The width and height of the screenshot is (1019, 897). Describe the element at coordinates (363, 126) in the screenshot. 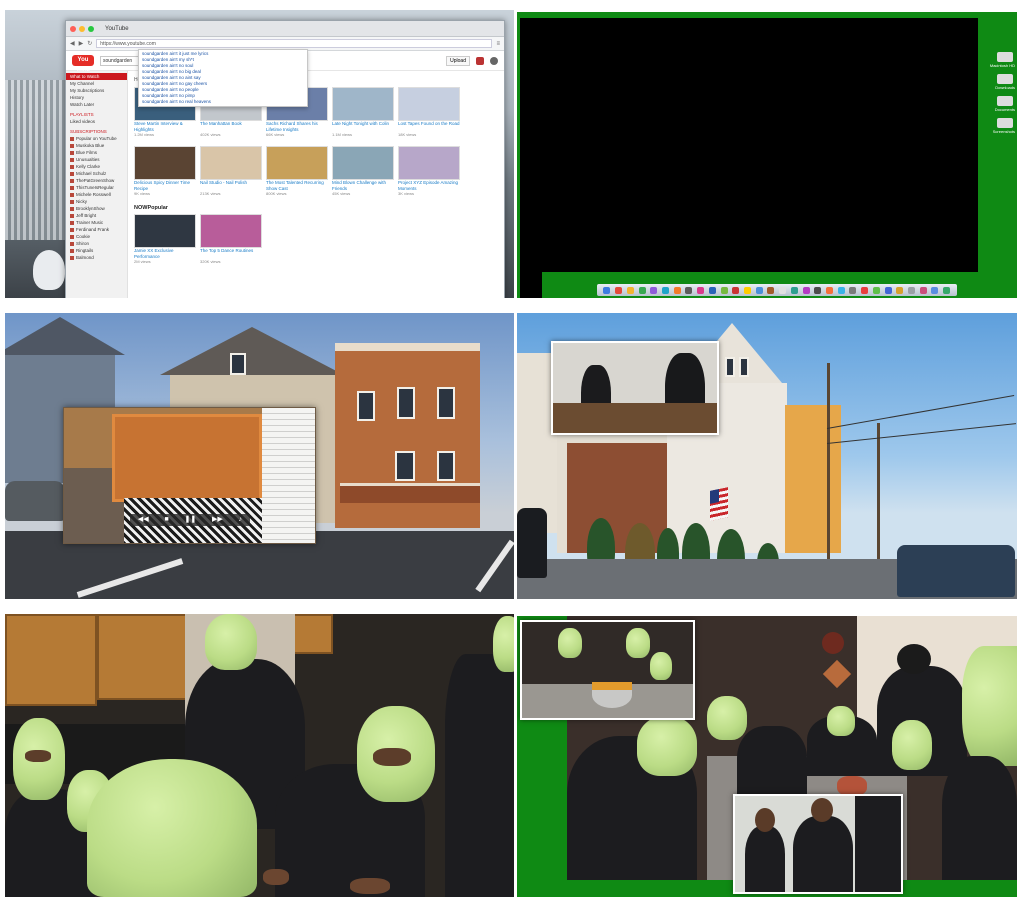

I see `video-title: Late Night Tonight with Colin` at that location.